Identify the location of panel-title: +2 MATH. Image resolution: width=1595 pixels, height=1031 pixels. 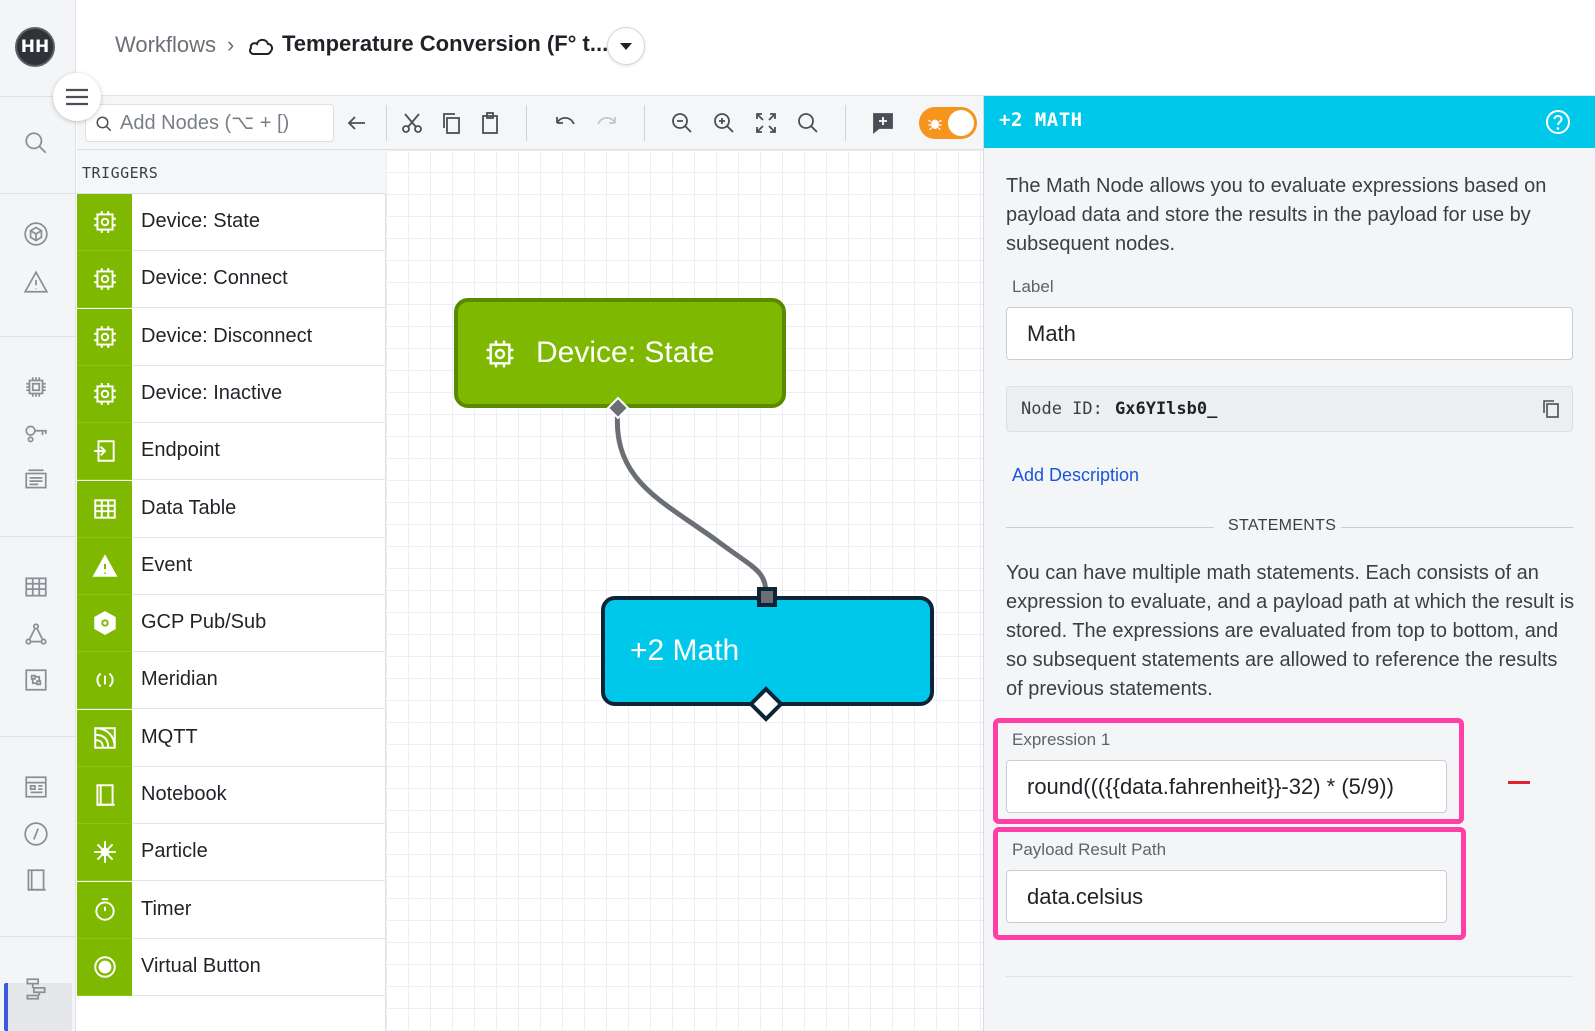
(1041, 120).